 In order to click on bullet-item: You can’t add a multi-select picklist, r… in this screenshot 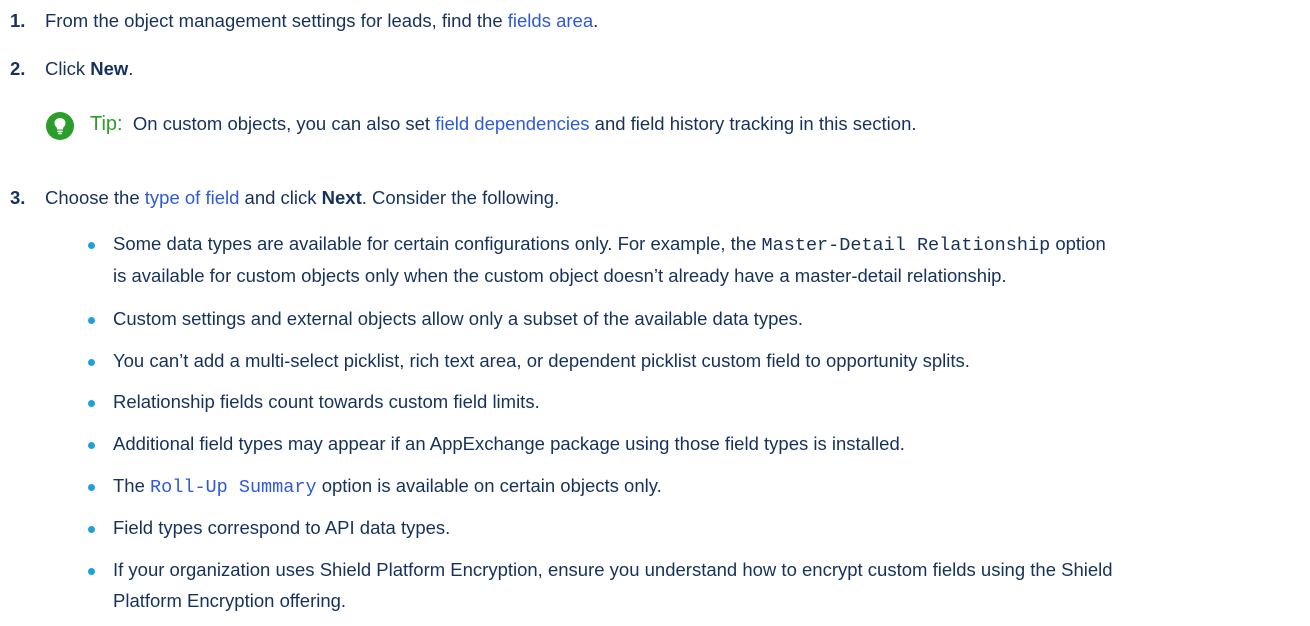, I will do `click(541, 360)`.